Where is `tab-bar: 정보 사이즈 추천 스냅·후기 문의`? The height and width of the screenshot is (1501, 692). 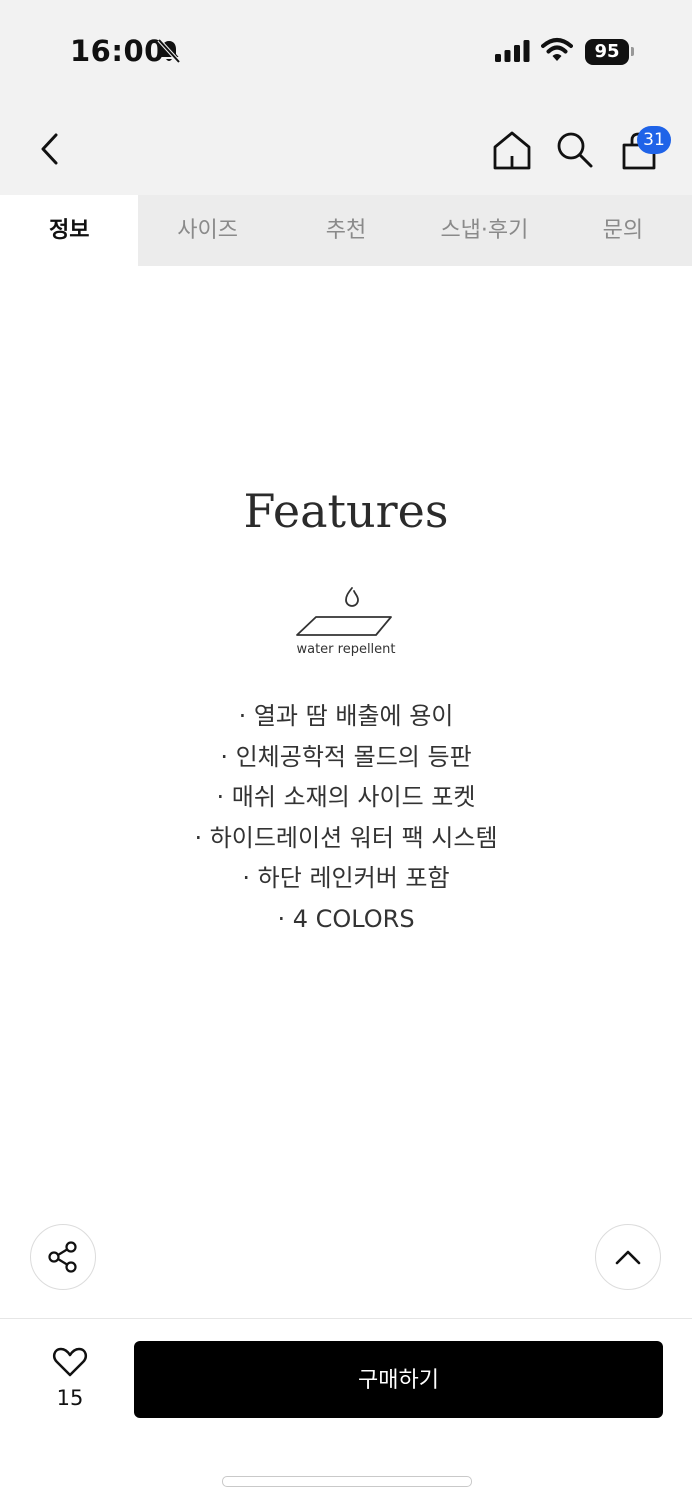 tab-bar: 정보 사이즈 추천 스냅·후기 문의 is located at coordinates (346, 230).